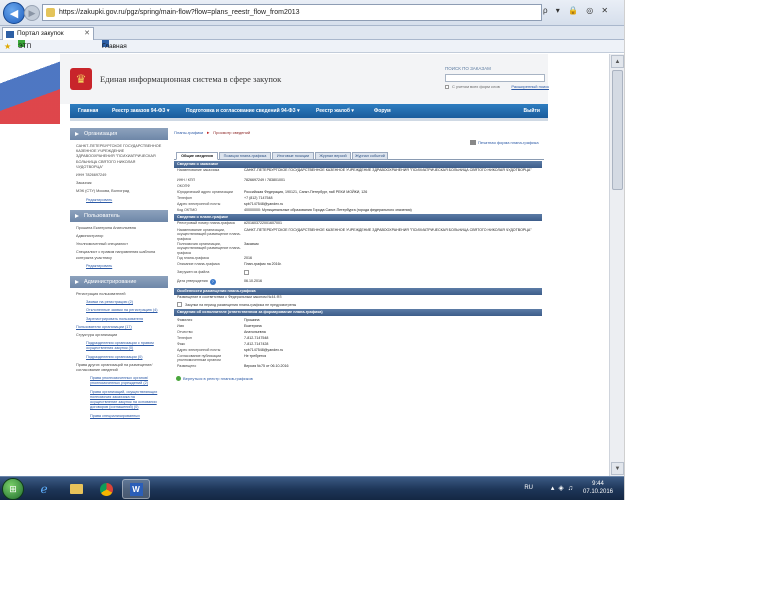 This screenshot has width=768, height=614. Describe the element at coordinates (382, 111) in the screenshot. I see `menu-item-forum: Форум` at that location.